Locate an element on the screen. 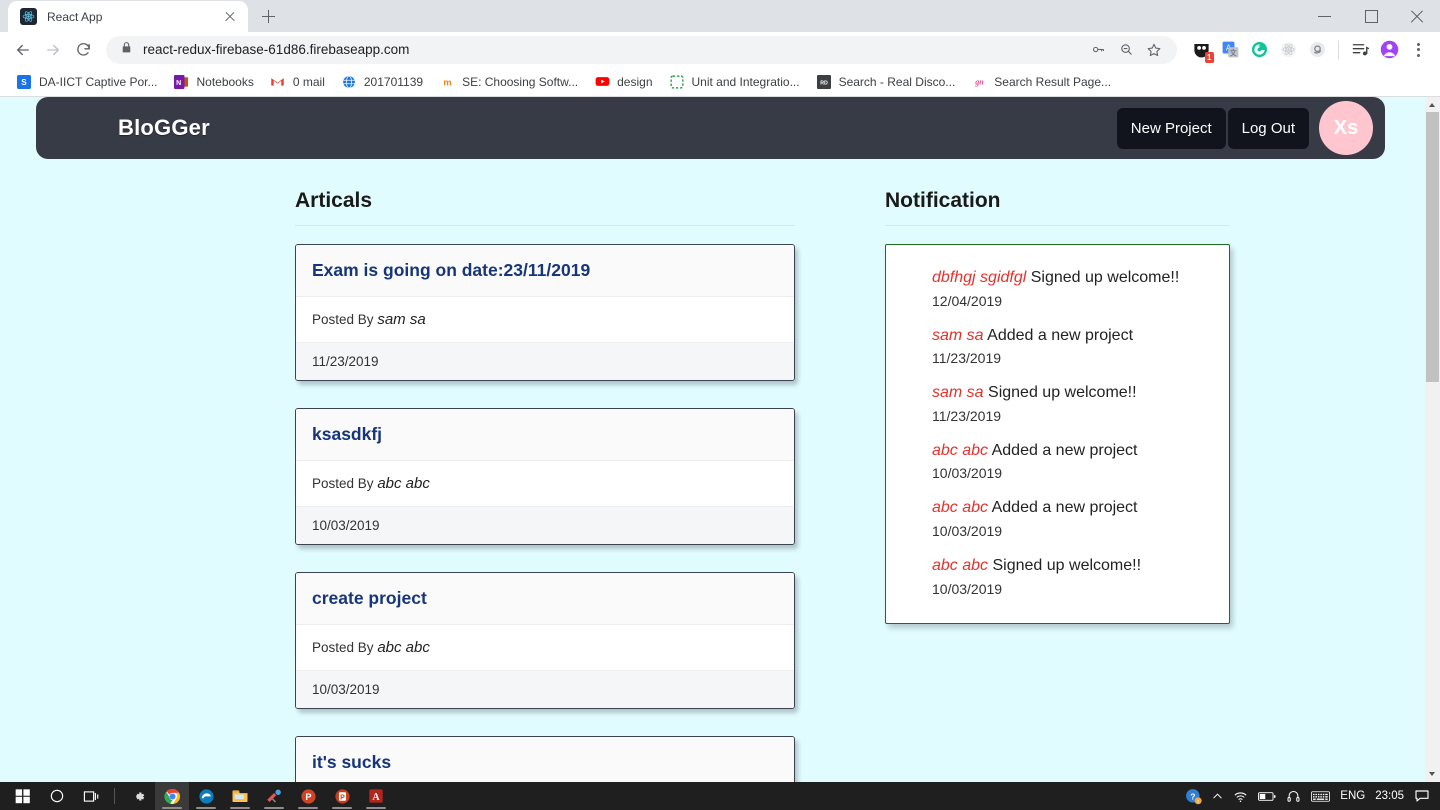  back-arrow-icon is located at coordinates (23, 50).